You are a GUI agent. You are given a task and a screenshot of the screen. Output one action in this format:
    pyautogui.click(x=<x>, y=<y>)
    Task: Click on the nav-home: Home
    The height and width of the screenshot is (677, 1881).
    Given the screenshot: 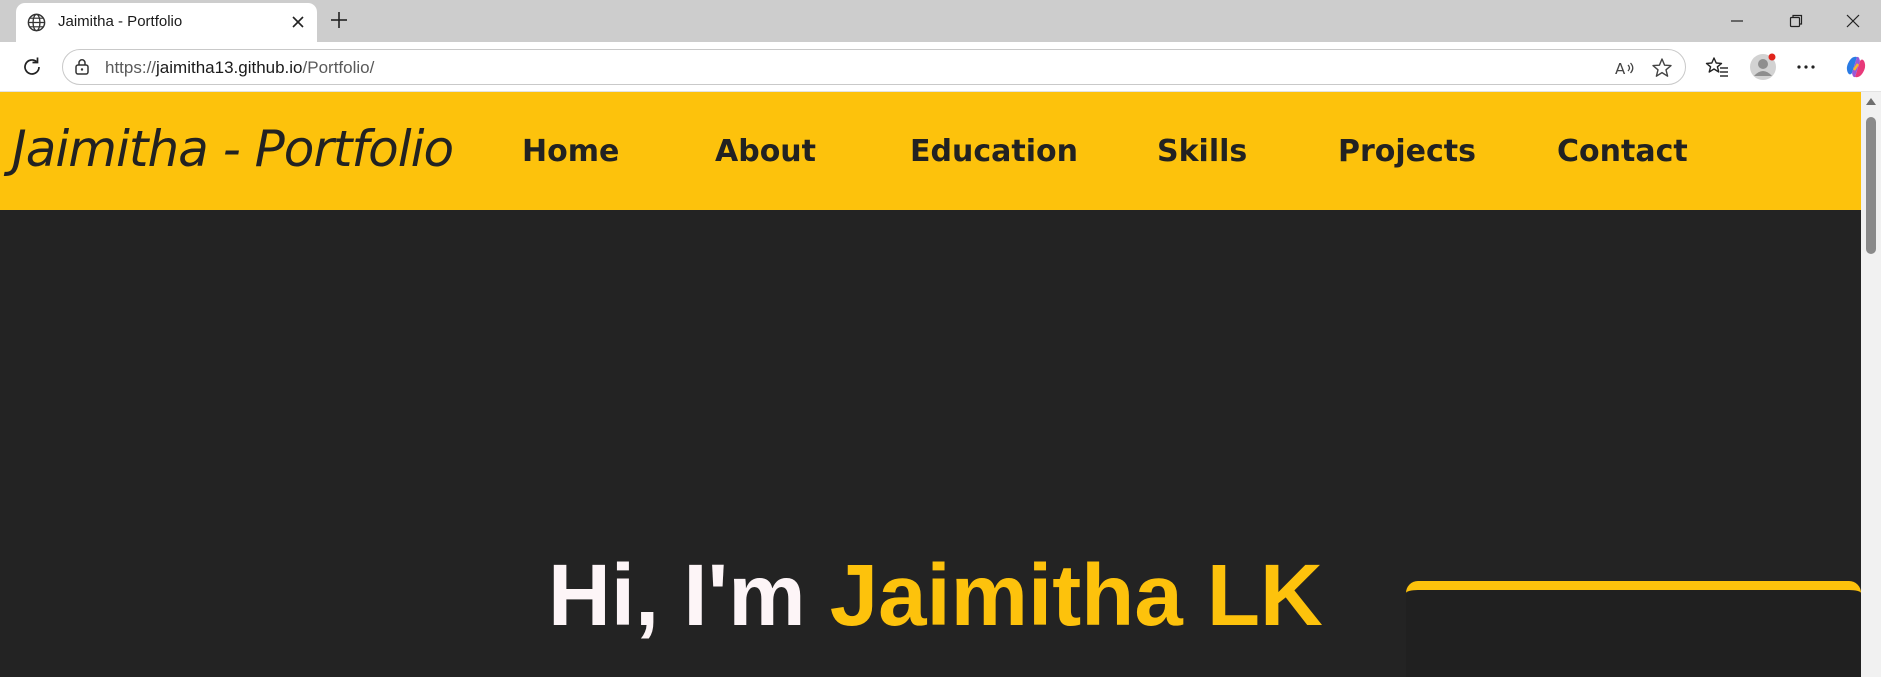 What is the action you would take?
    pyautogui.click(x=570, y=151)
    